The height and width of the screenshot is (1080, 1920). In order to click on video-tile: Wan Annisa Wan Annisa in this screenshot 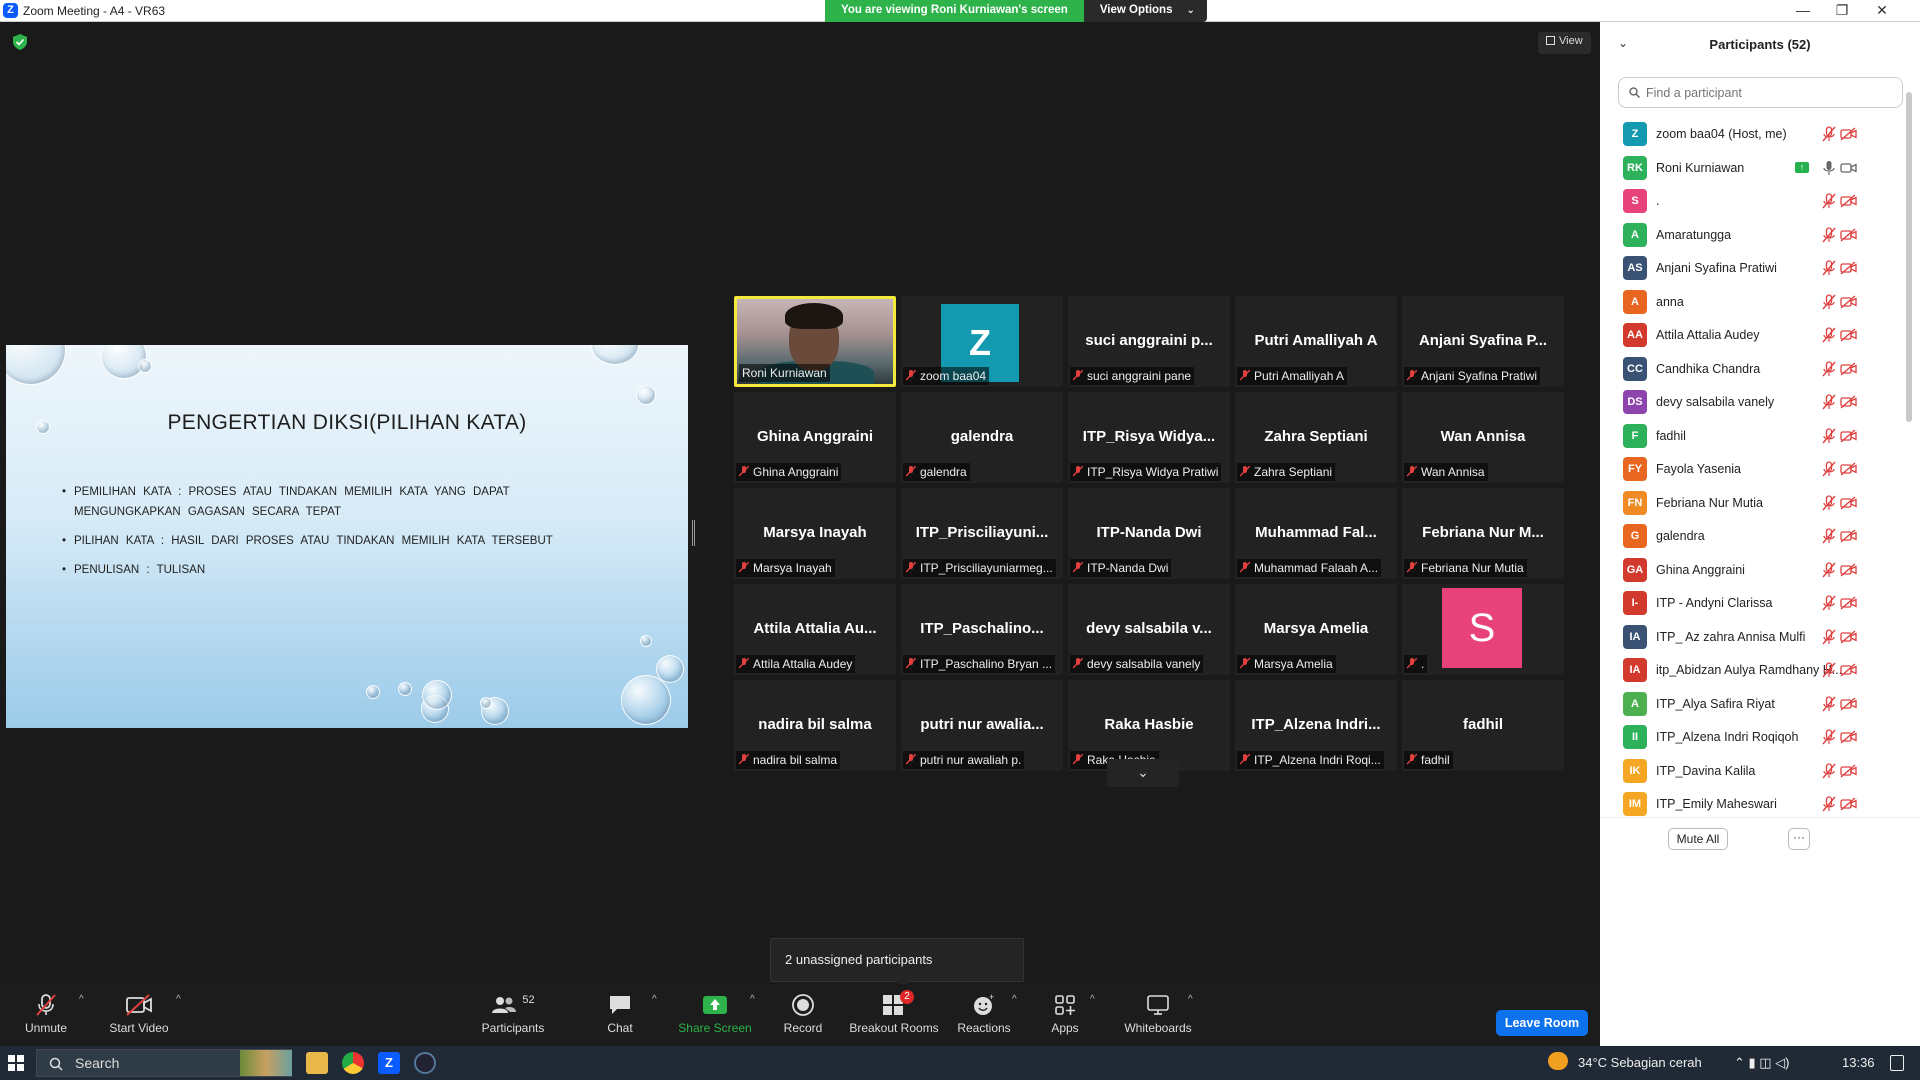, I will do `click(1483, 437)`.